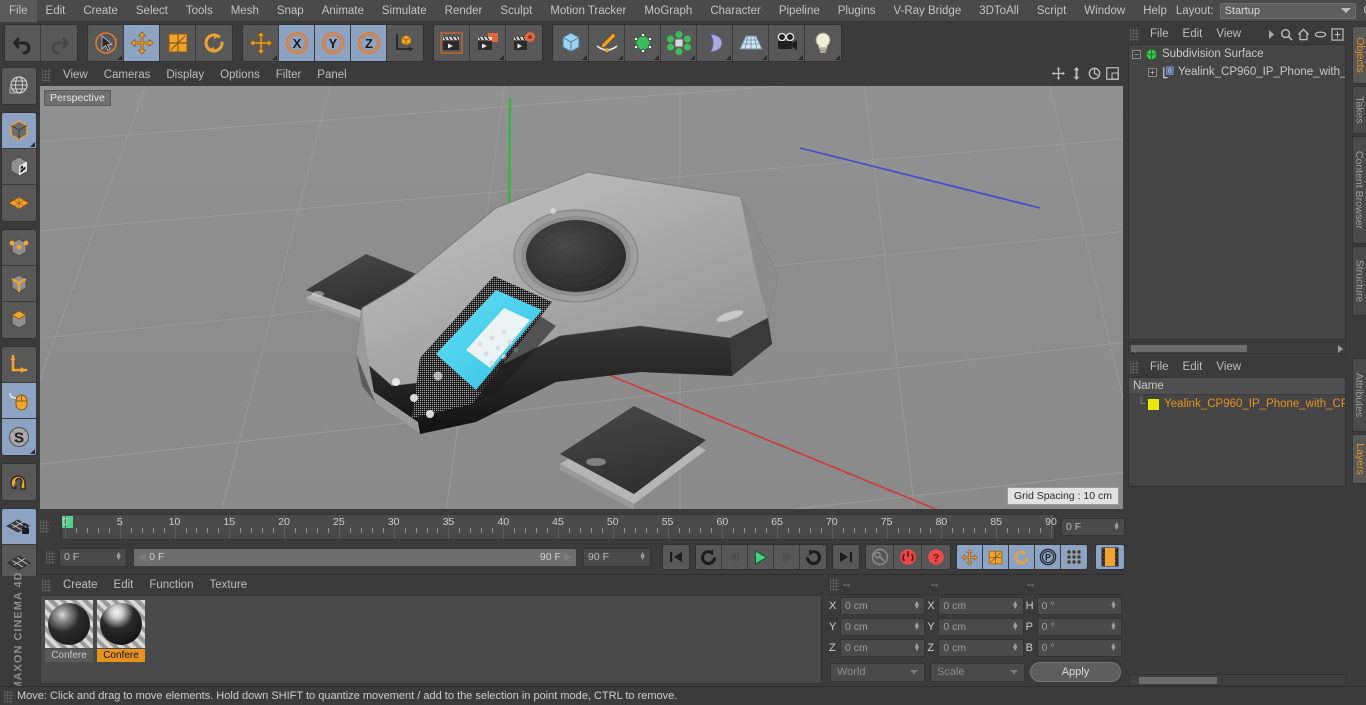  I want to click on parameter-key-button: P, so click(1048, 557).